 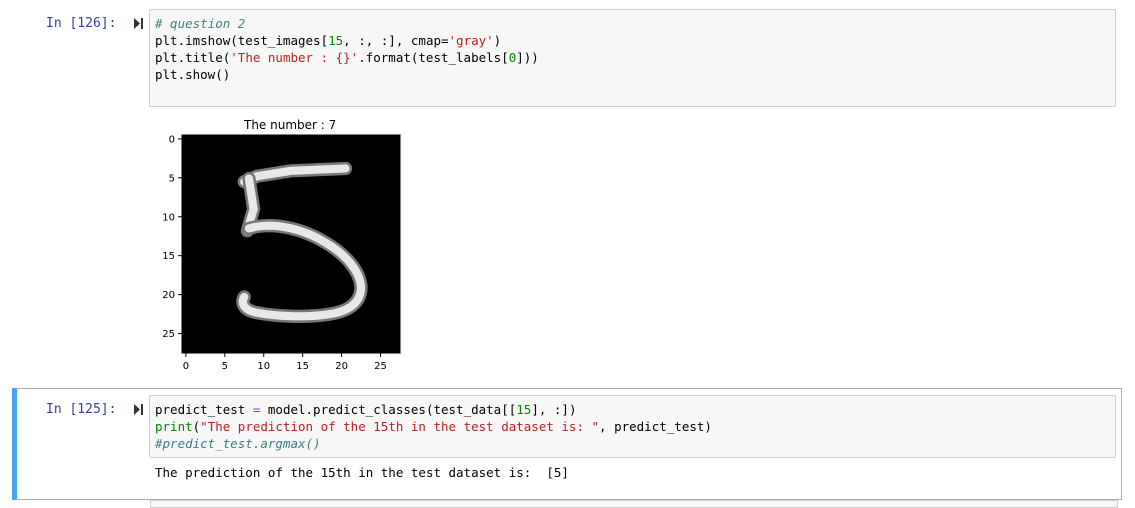 What do you see at coordinates (471, 40) in the screenshot?
I see `code-token: 'gray'` at bounding box center [471, 40].